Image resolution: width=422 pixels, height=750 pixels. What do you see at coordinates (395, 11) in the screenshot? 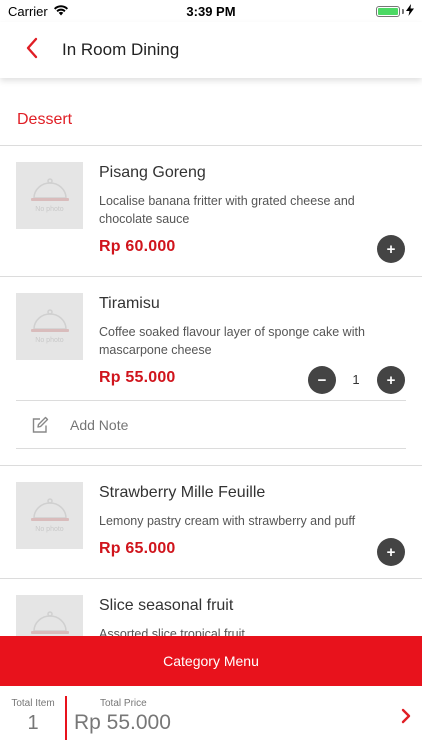
I see `battery-icon` at bounding box center [395, 11].